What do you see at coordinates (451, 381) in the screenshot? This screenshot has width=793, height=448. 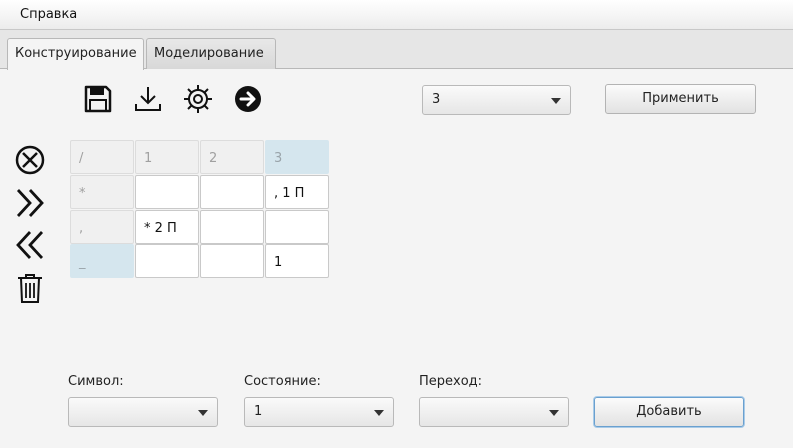 I see `transition-label: Переход:` at bounding box center [451, 381].